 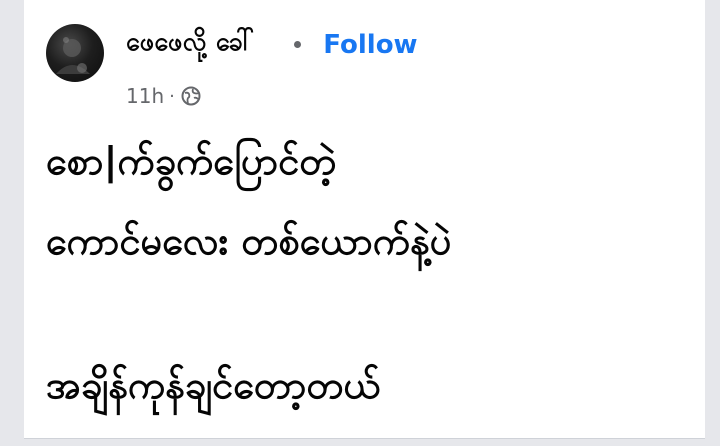 I want to click on globe-icon, so click(x=191, y=96).